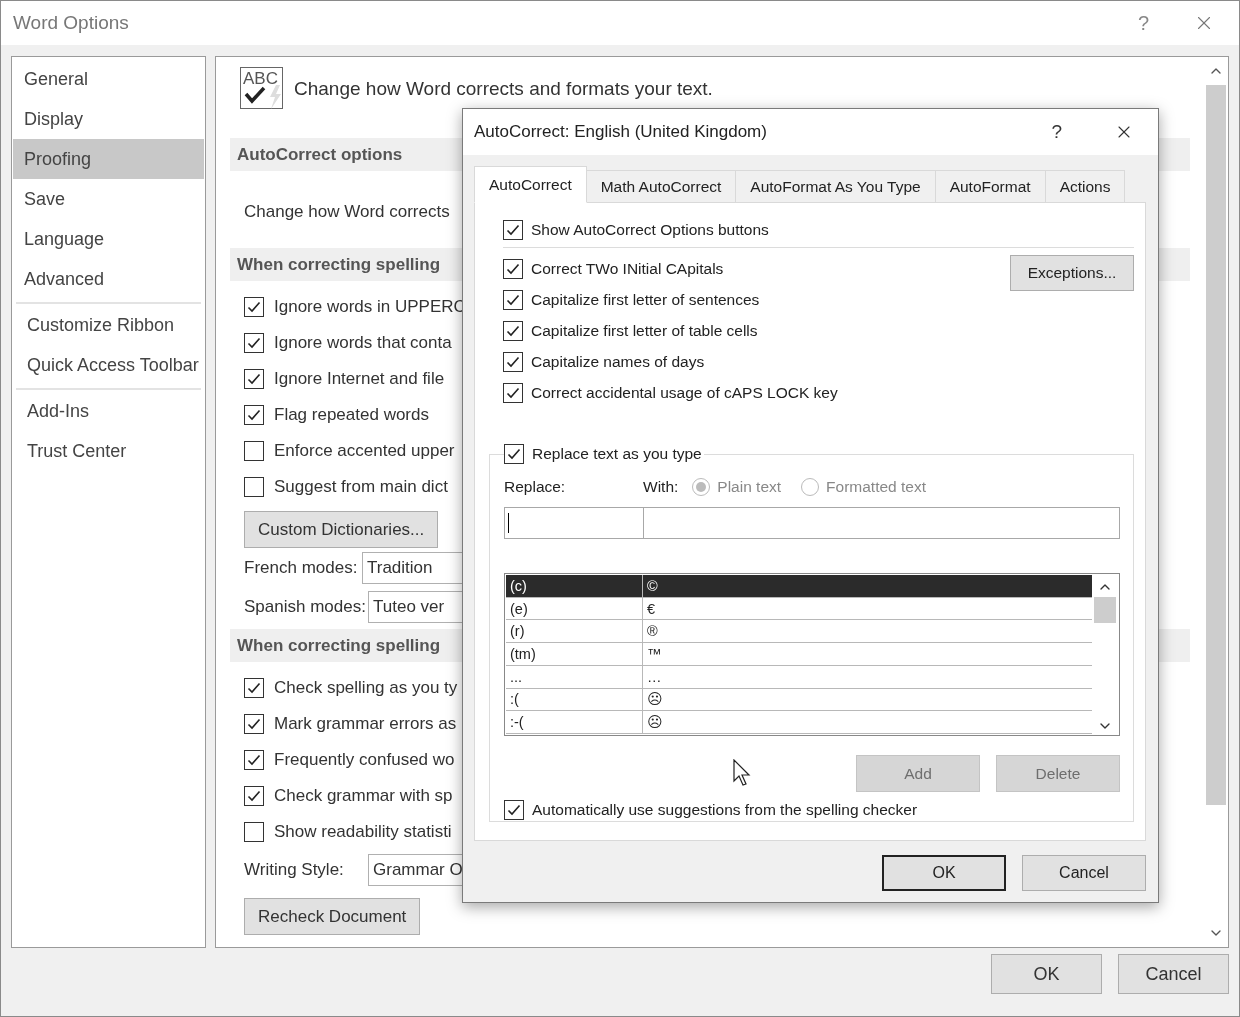  What do you see at coordinates (108, 365) in the screenshot?
I see `sidebar-item: Quick Access Toolbar` at bounding box center [108, 365].